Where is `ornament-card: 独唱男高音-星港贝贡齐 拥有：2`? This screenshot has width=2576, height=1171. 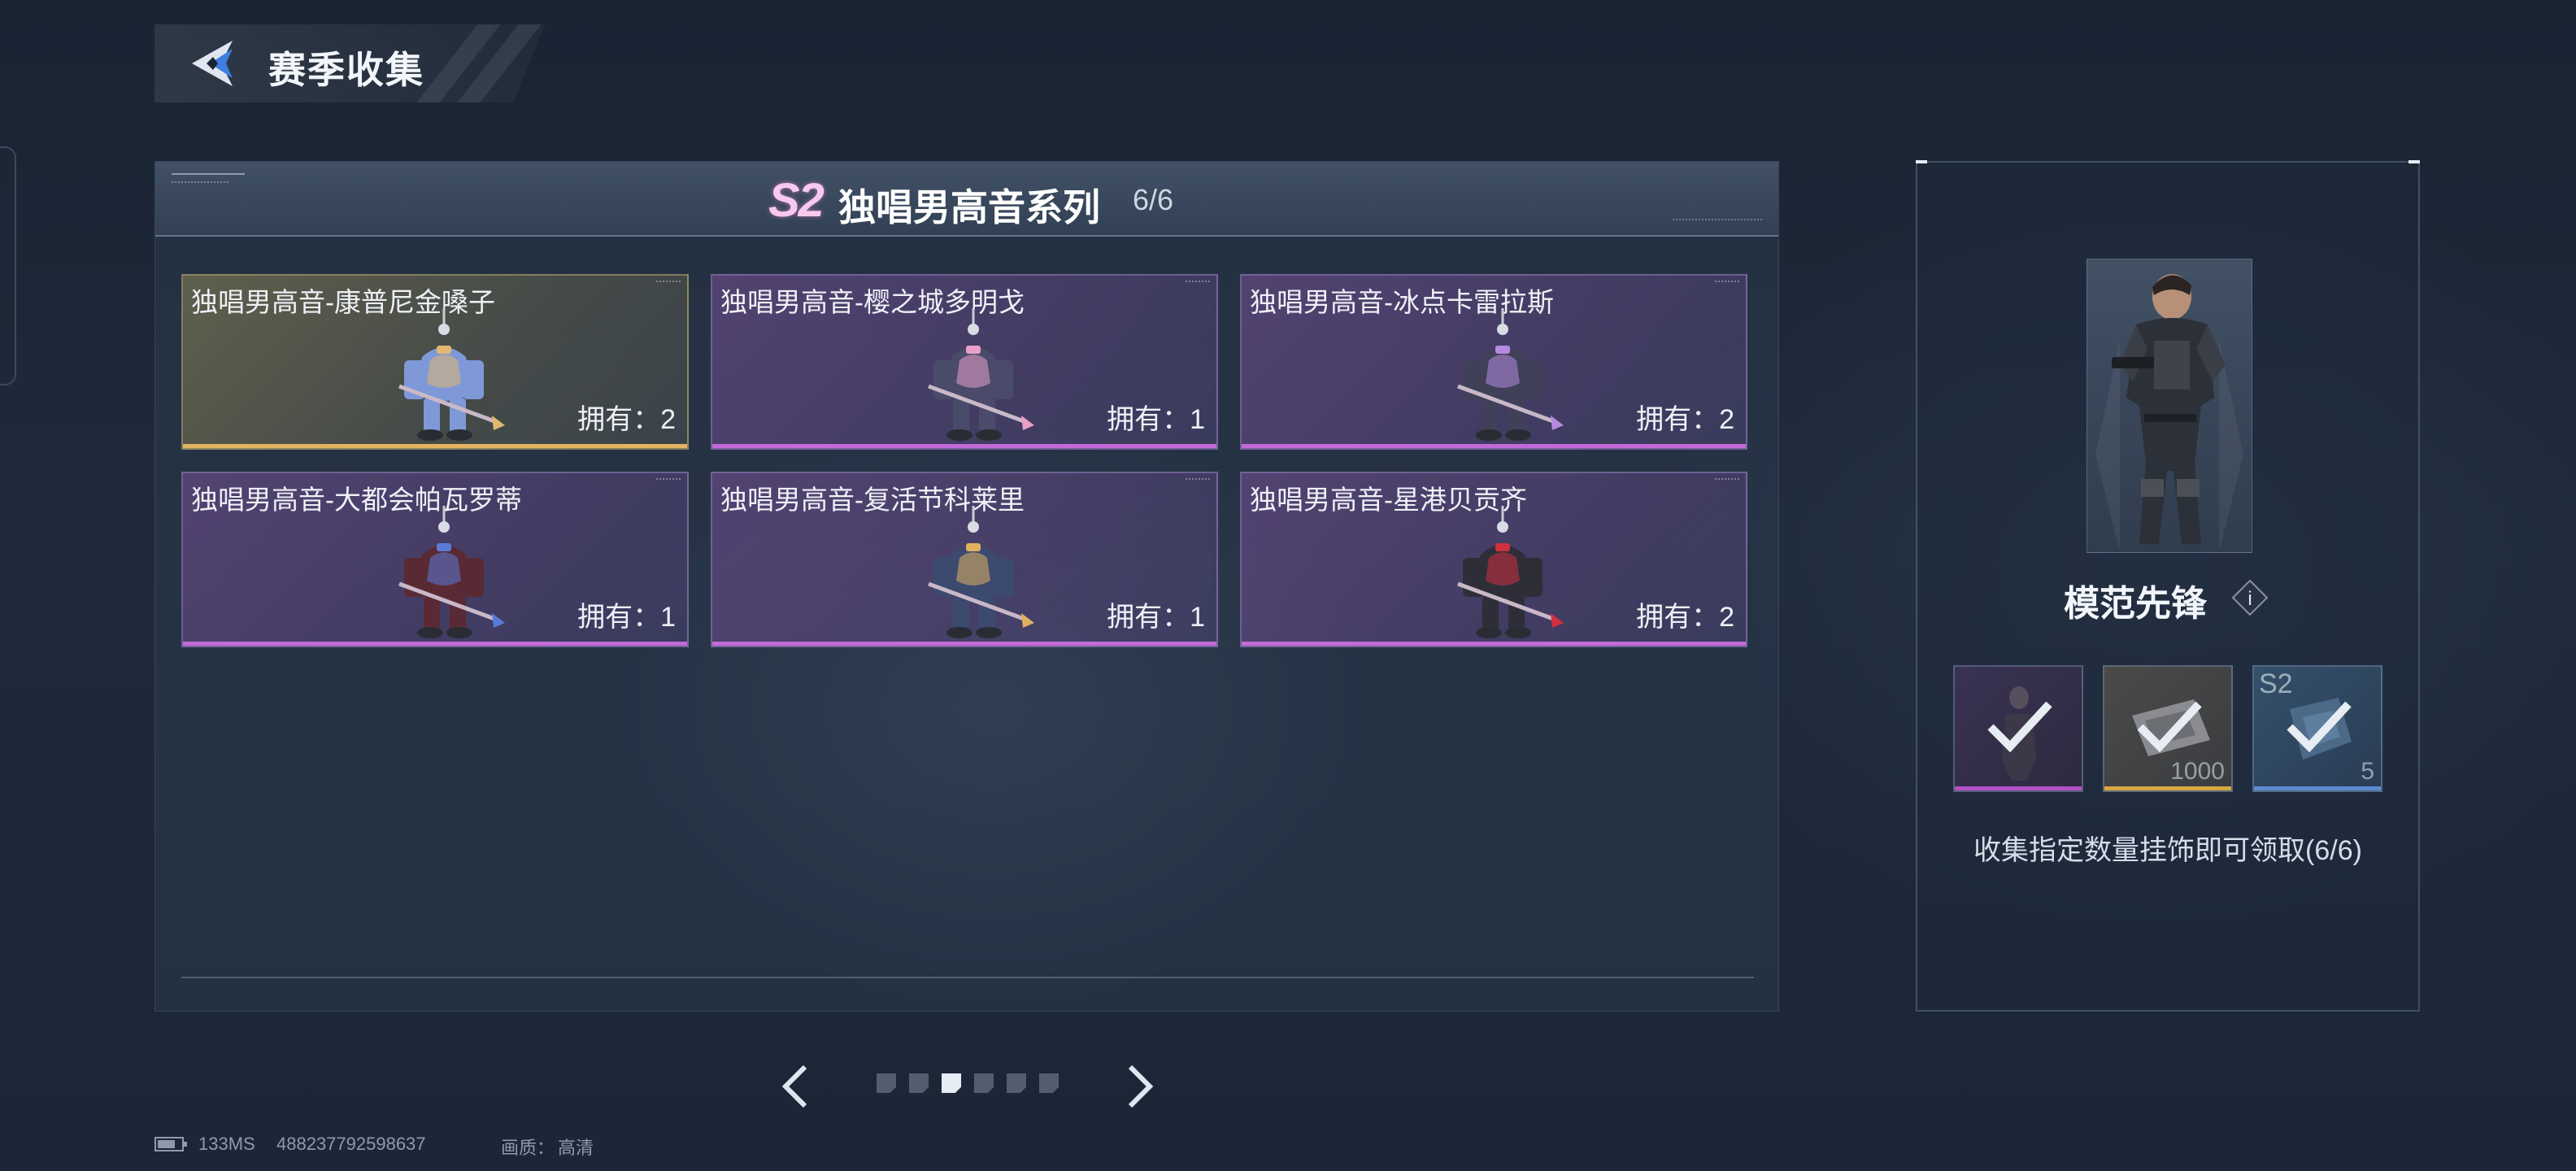
ornament-card: 独唱男高音-星港贝贡齐 拥有：2 is located at coordinates (1494, 560).